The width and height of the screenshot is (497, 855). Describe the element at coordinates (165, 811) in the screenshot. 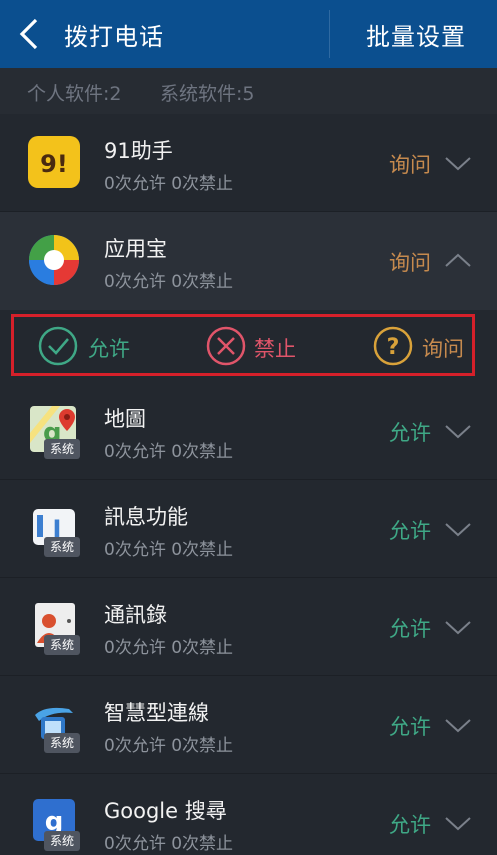

I see `app-name: Google 搜尋` at that location.